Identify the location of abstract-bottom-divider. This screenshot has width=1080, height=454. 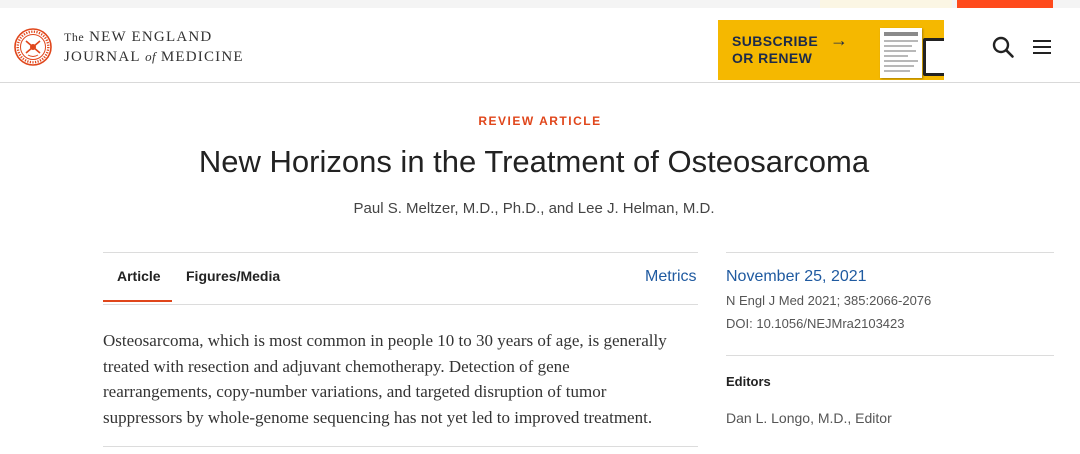
(400, 446).